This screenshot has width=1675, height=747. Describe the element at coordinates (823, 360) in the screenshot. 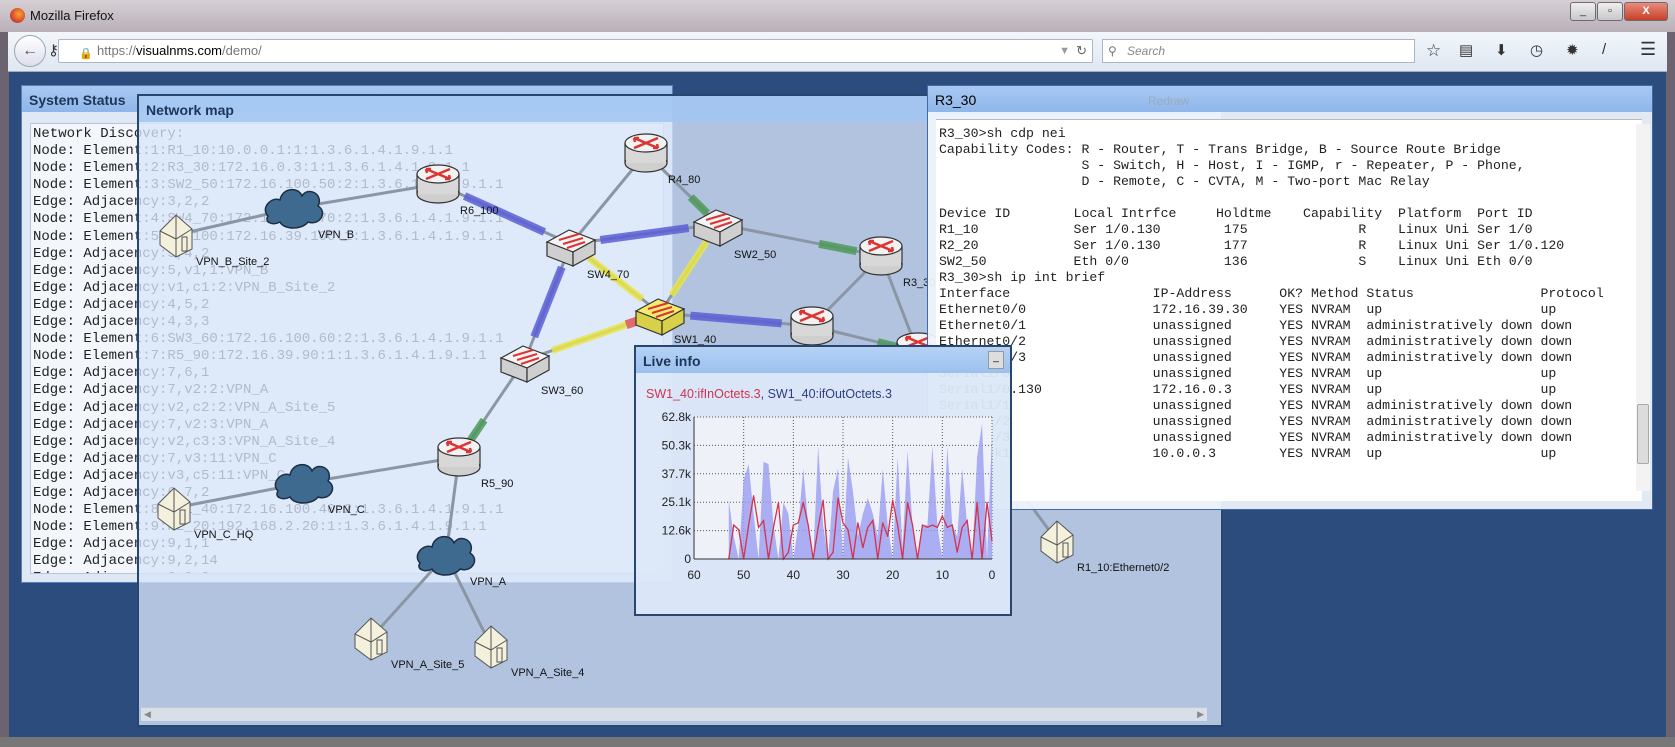

I see `live-info-title: Live info` at that location.